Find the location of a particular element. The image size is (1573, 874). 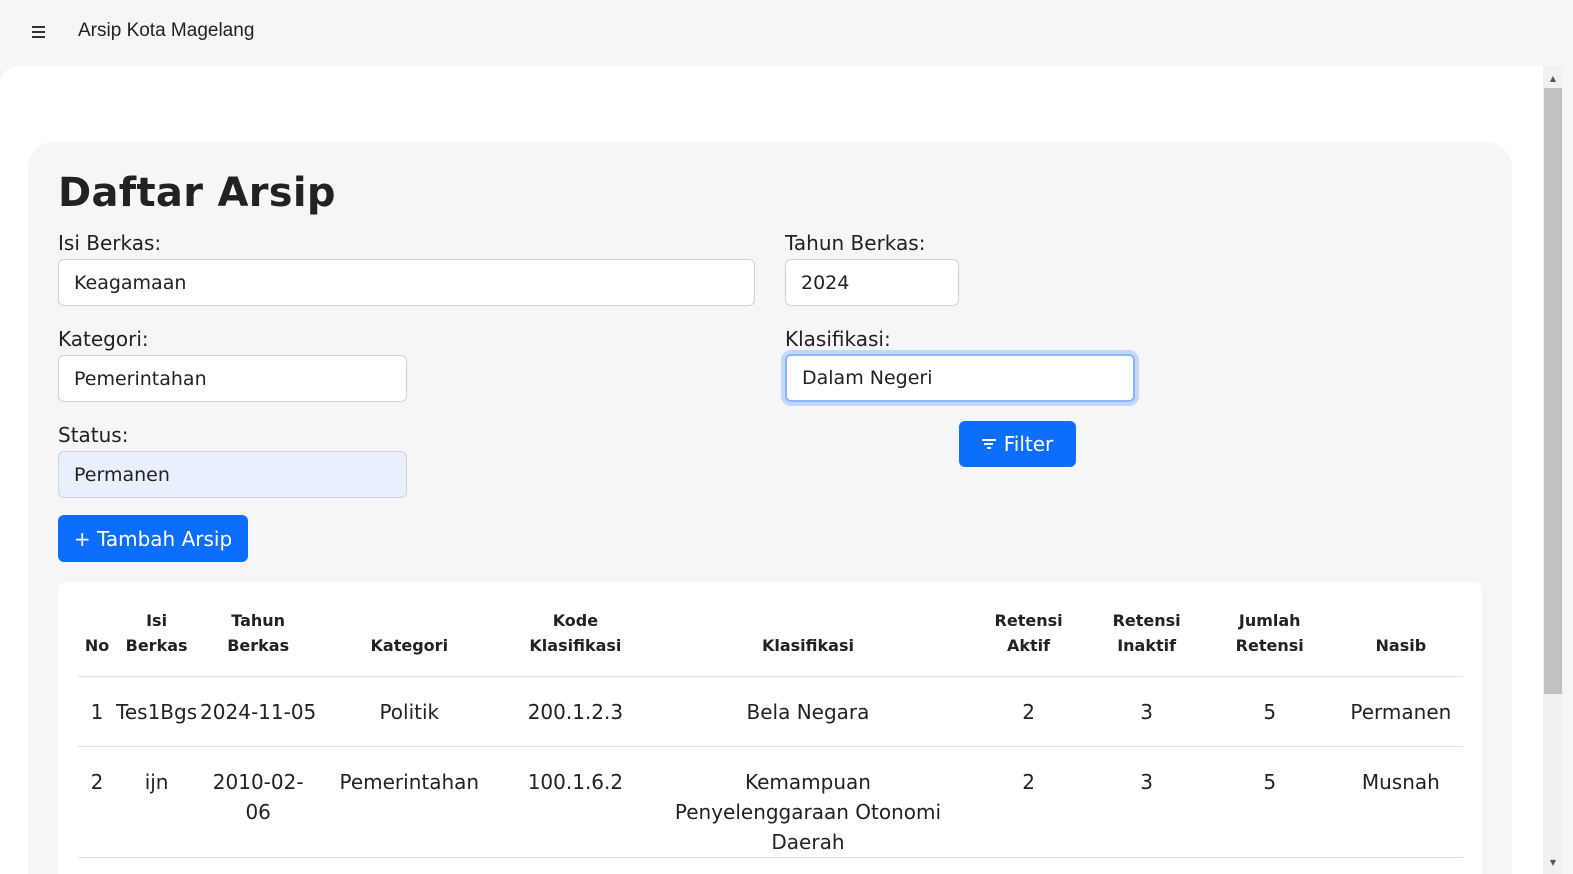

vertical-scrollbar: ▲ ▼ is located at coordinates (1553, 470).